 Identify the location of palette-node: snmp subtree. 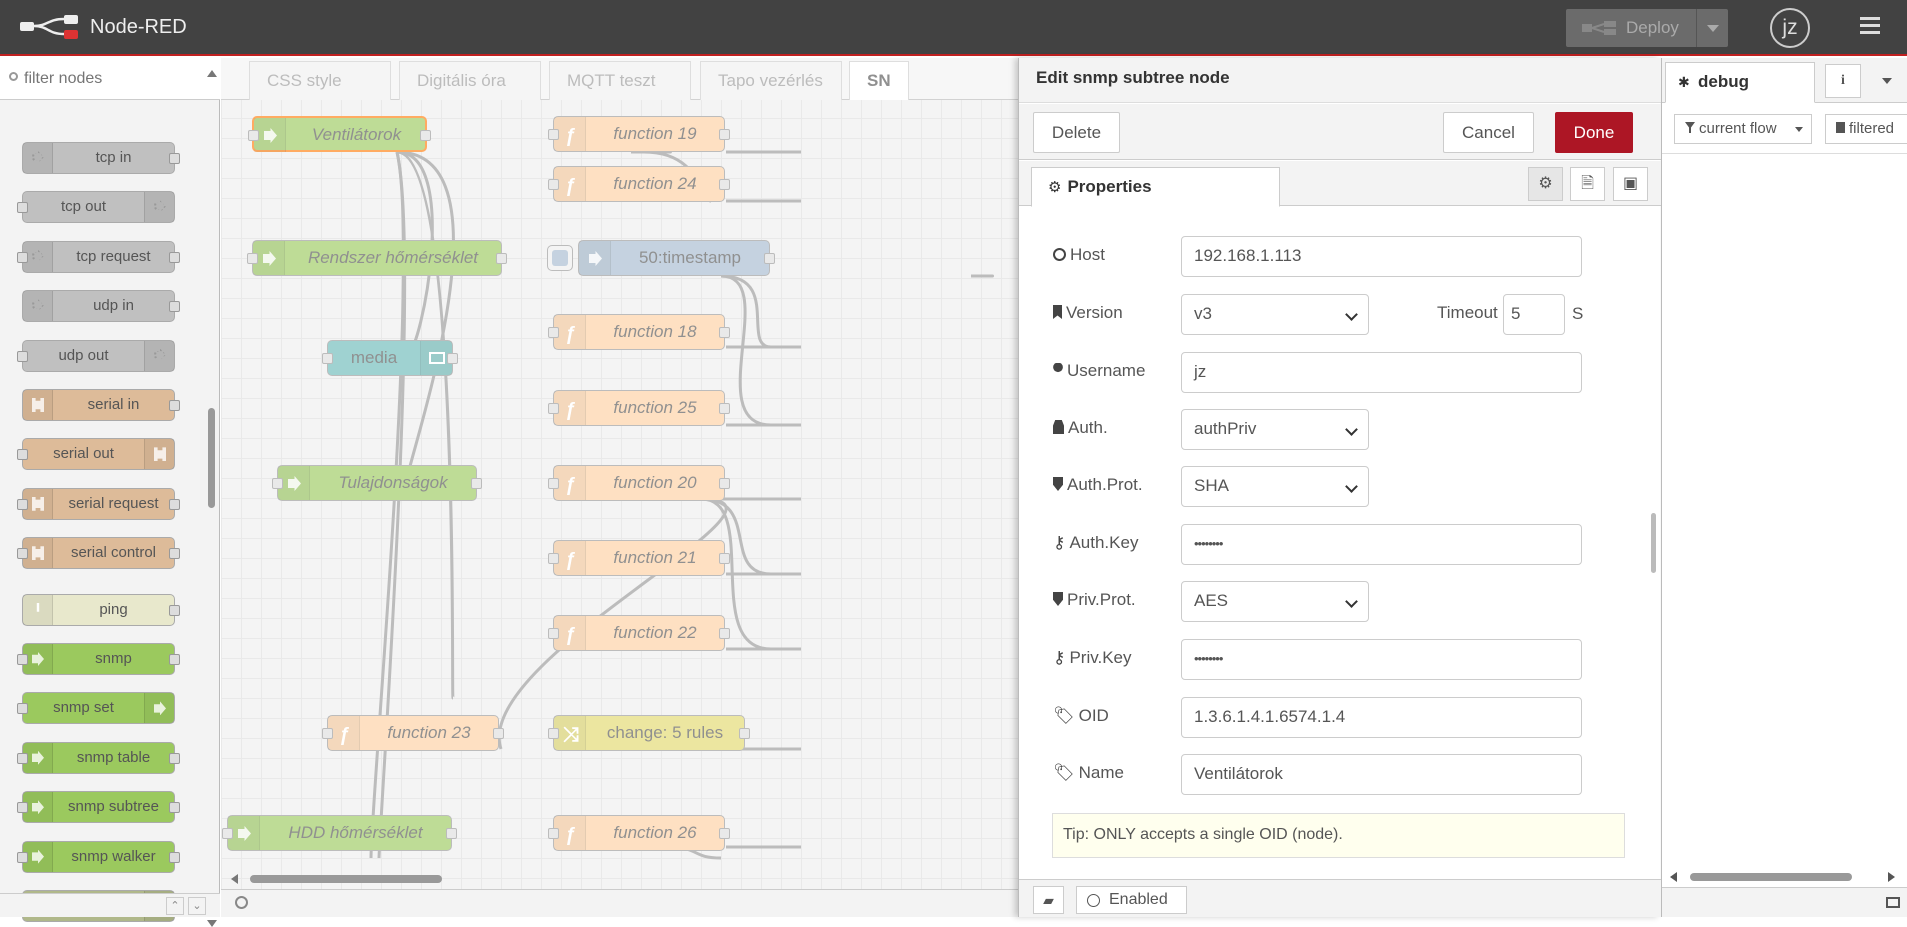
(98, 807).